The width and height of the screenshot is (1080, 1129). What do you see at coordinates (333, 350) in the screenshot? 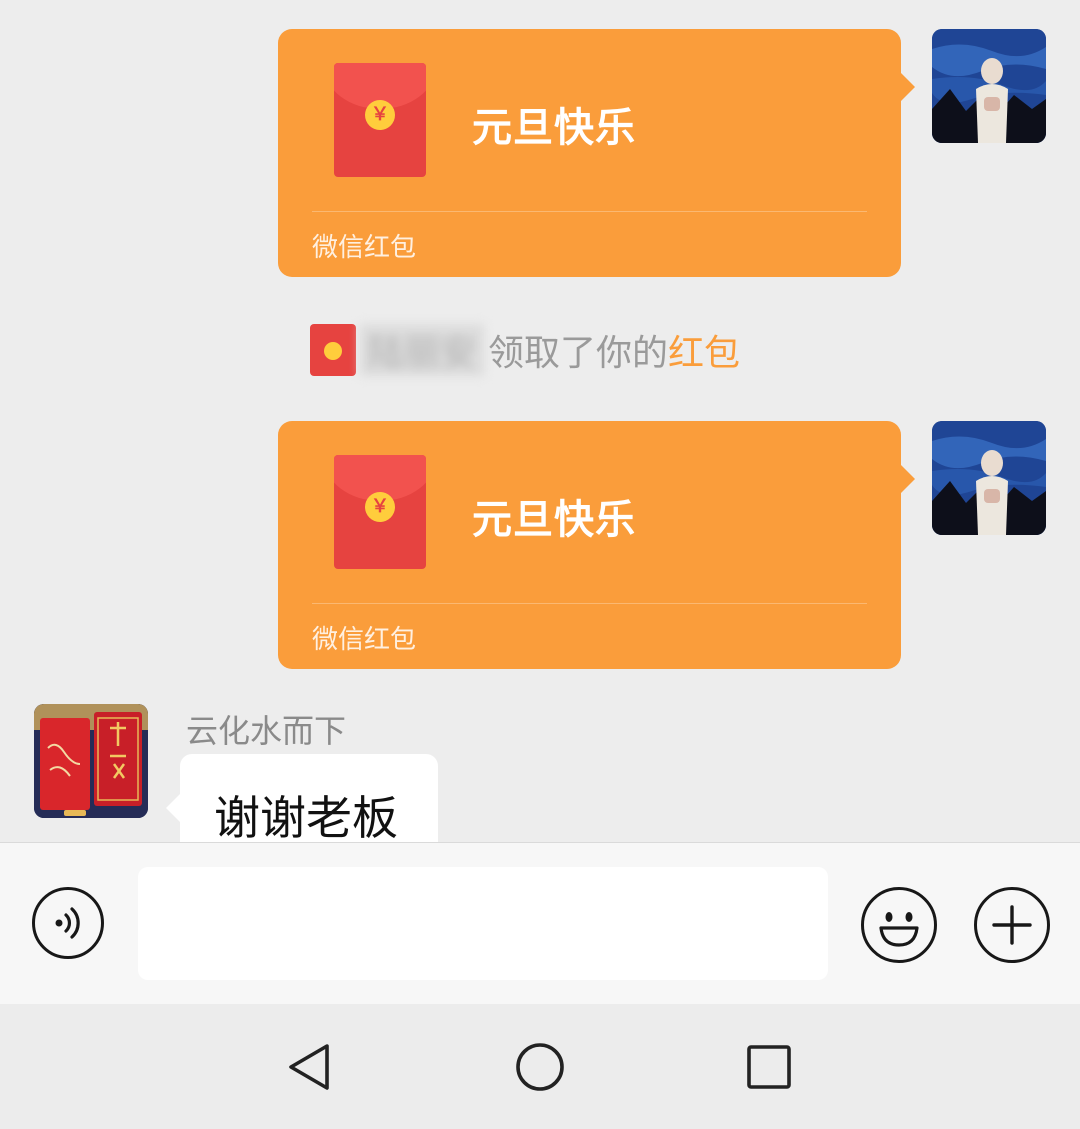
I see `red-packet-small-icon` at bounding box center [333, 350].